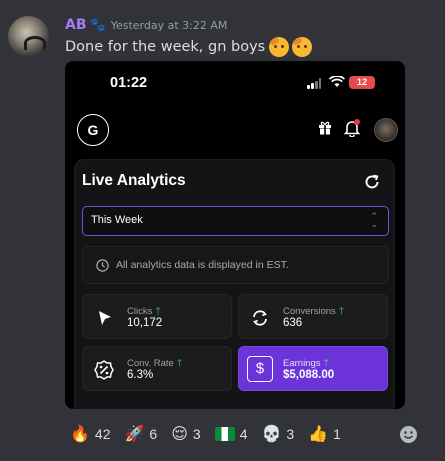 The height and width of the screenshot is (461, 445). I want to click on clock-icon, so click(102, 265).